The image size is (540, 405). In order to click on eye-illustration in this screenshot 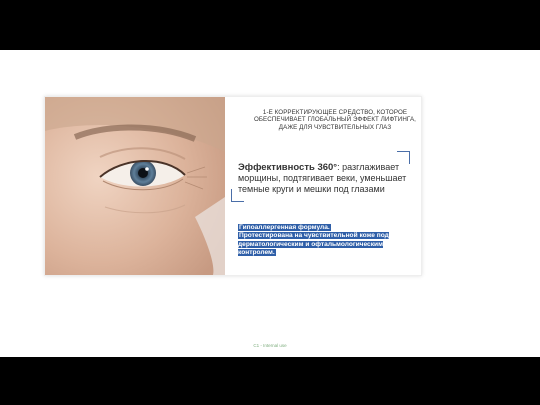, I will do `click(135, 186)`.